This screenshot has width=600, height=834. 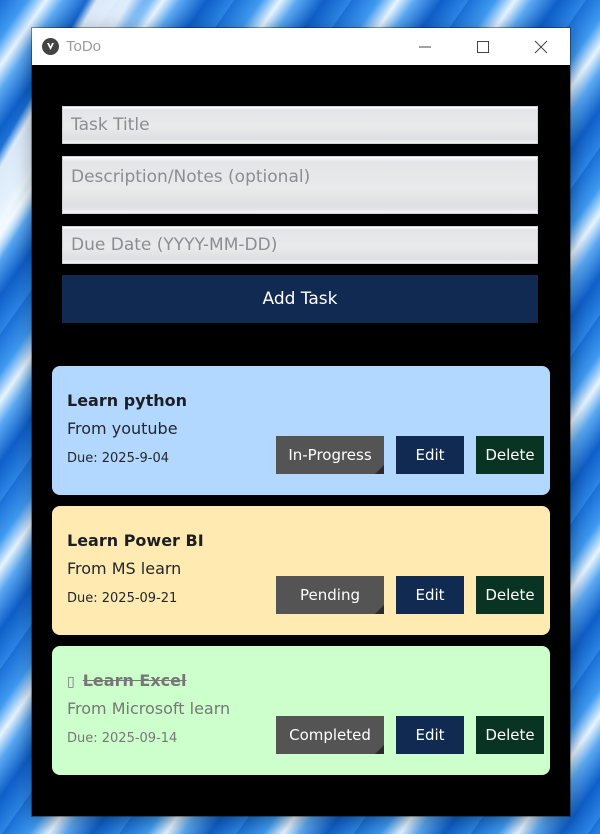 What do you see at coordinates (71, 682) in the screenshot?
I see `checkmark-icon: ▯` at bounding box center [71, 682].